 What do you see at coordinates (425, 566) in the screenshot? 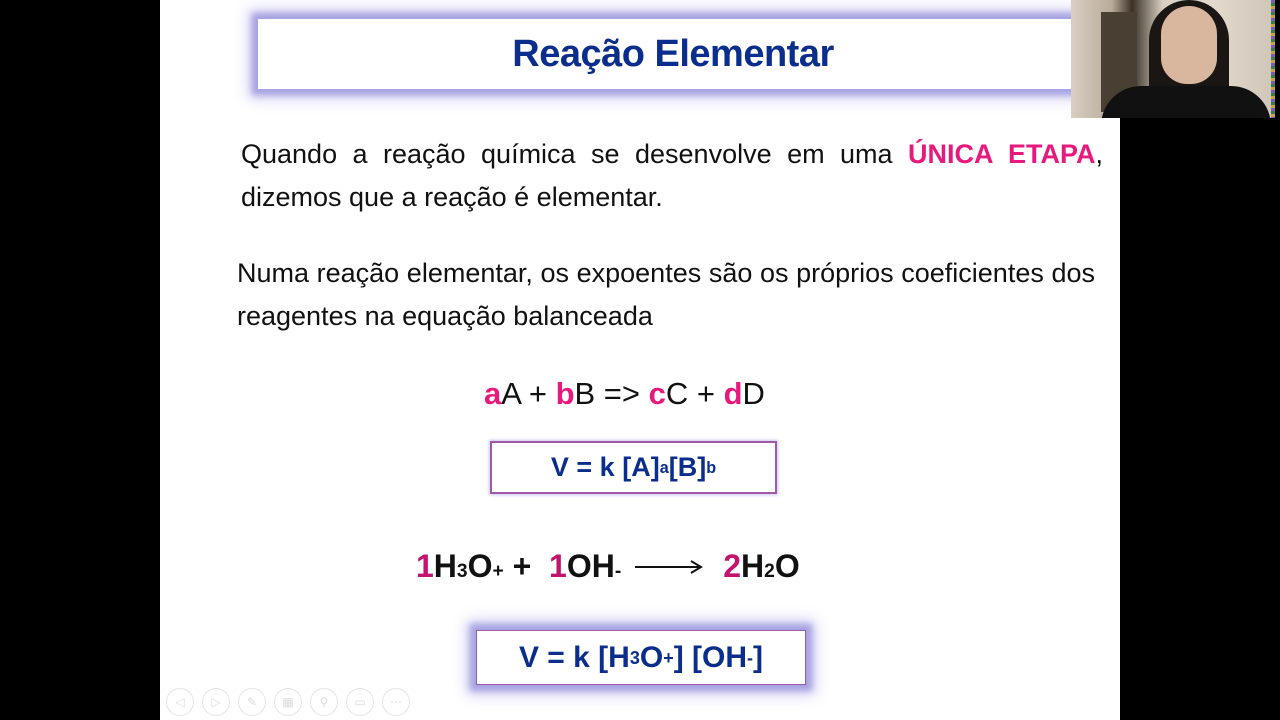
I see `coefficient-hydronium: 1` at bounding box center [425, 566].